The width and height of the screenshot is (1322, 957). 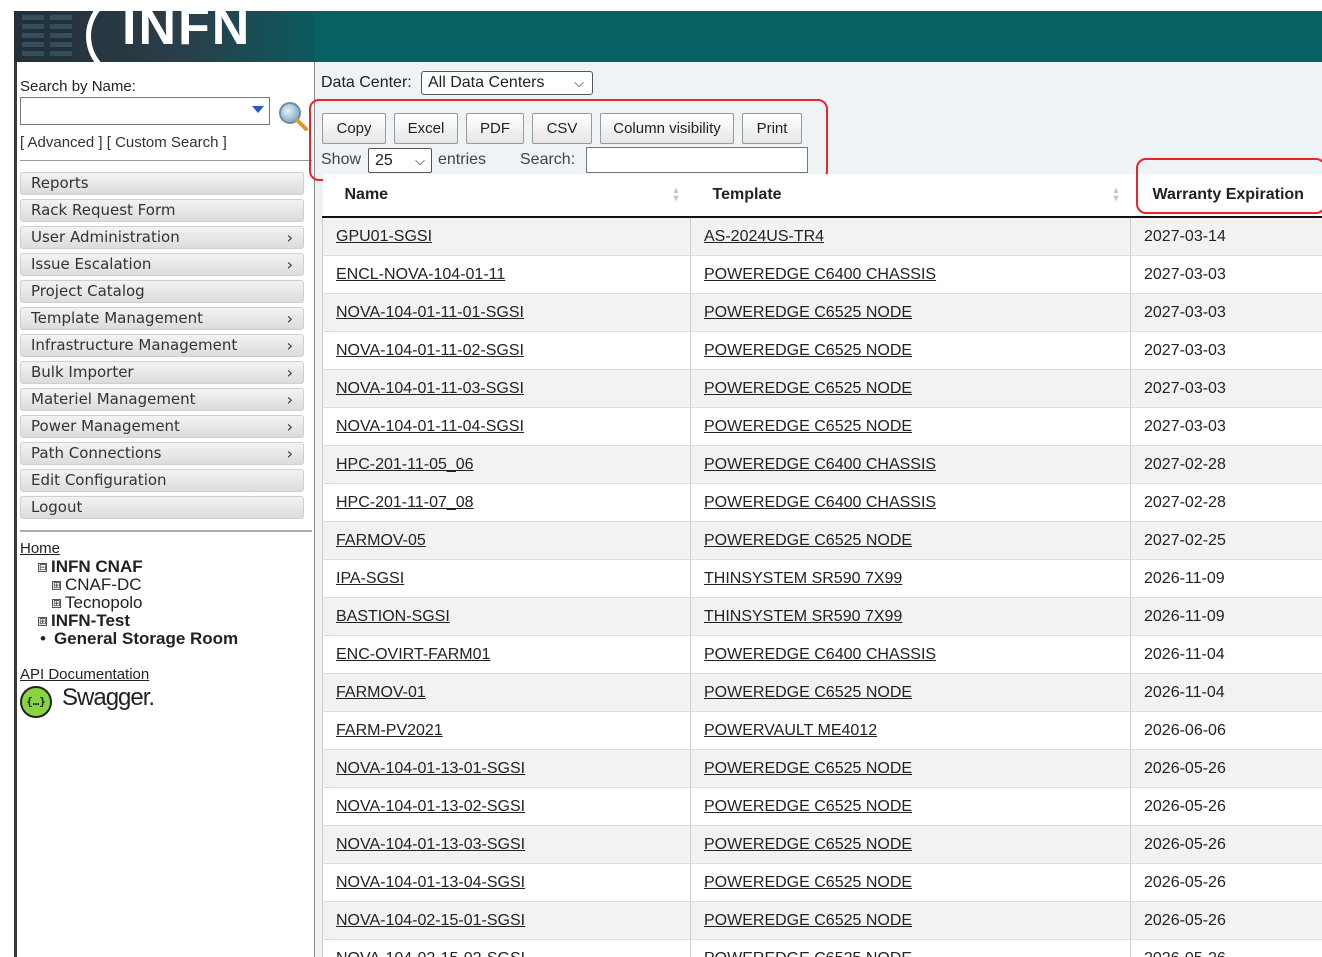 I want to click on name-link: NOVA-104-01-11-03-SGSI, so click(x=430, y=388).